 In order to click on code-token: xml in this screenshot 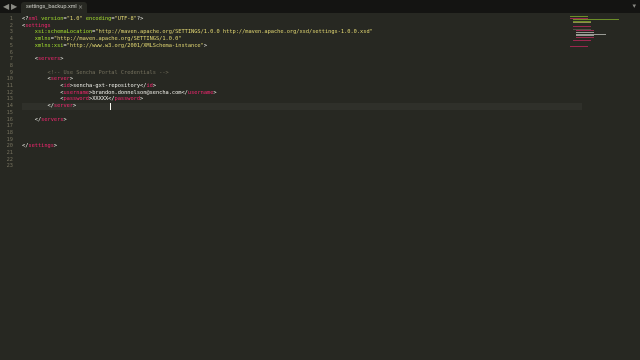, I will do `click(33, 19)`.